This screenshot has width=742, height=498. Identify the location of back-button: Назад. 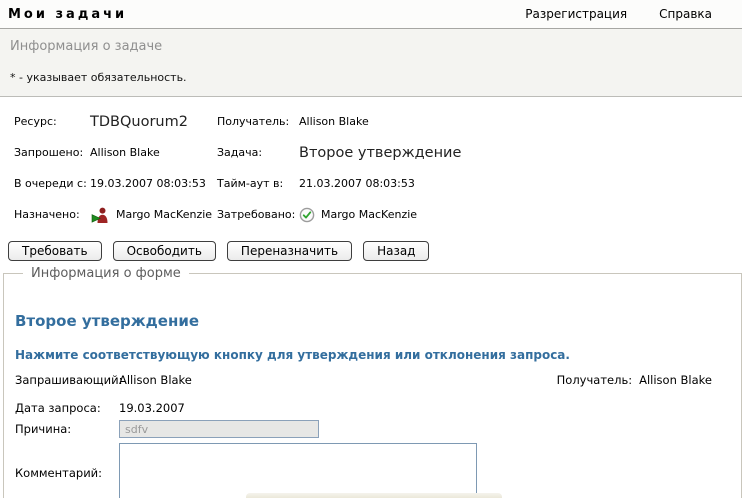
(396, 251).